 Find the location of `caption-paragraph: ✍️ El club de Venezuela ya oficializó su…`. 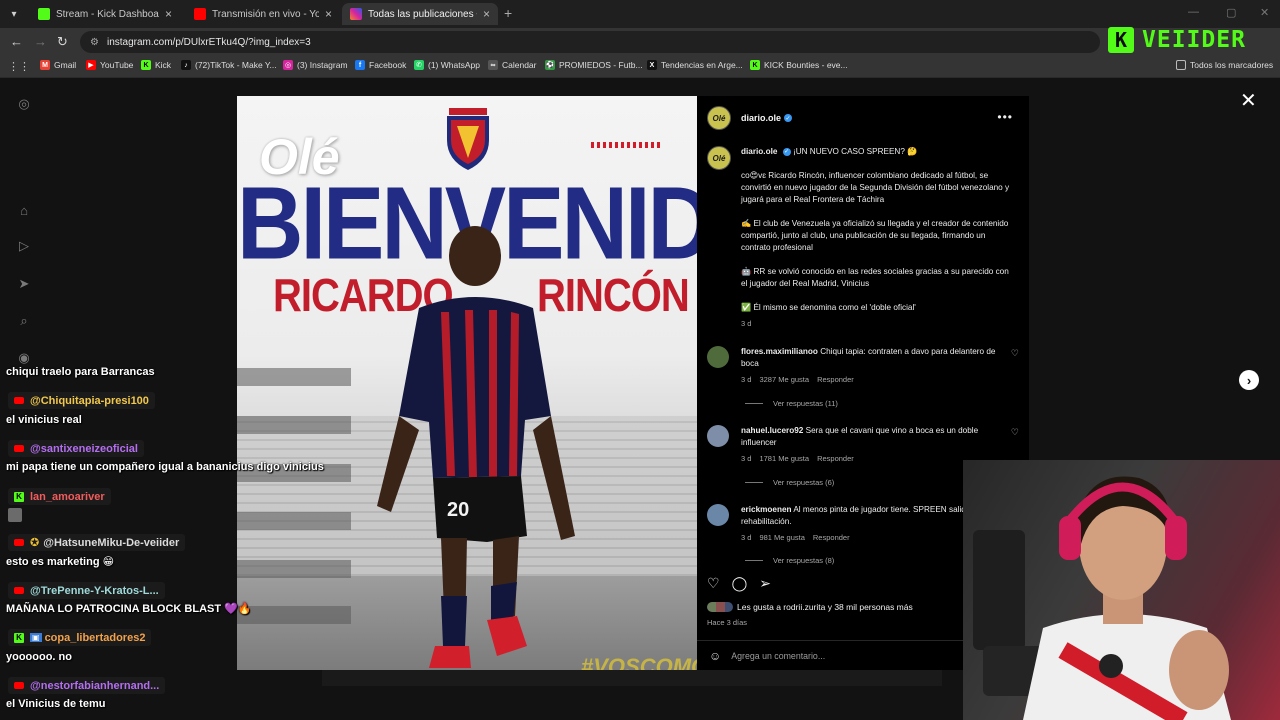

caption-paragraph: ✍️ El club de Venezuela ya oficializó su… is located at coordinates (875, 235).